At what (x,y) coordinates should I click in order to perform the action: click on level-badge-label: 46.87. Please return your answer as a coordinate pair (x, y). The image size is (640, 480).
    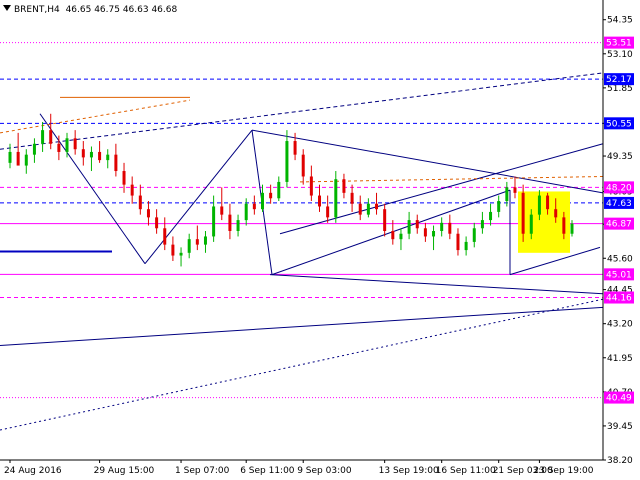
    Looking at the image, I should click on (619, 225).